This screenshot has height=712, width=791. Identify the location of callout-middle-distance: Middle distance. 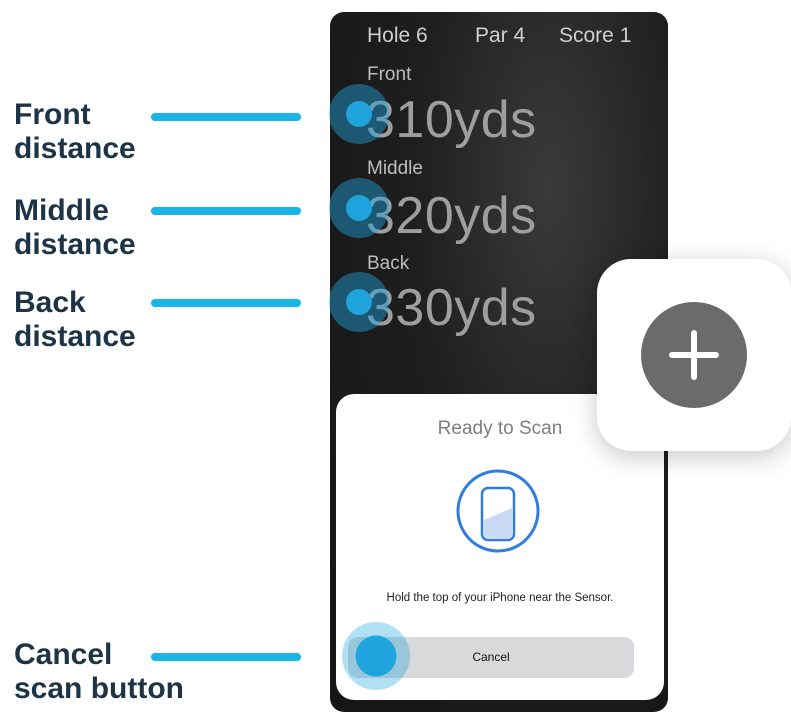
(75, 227).